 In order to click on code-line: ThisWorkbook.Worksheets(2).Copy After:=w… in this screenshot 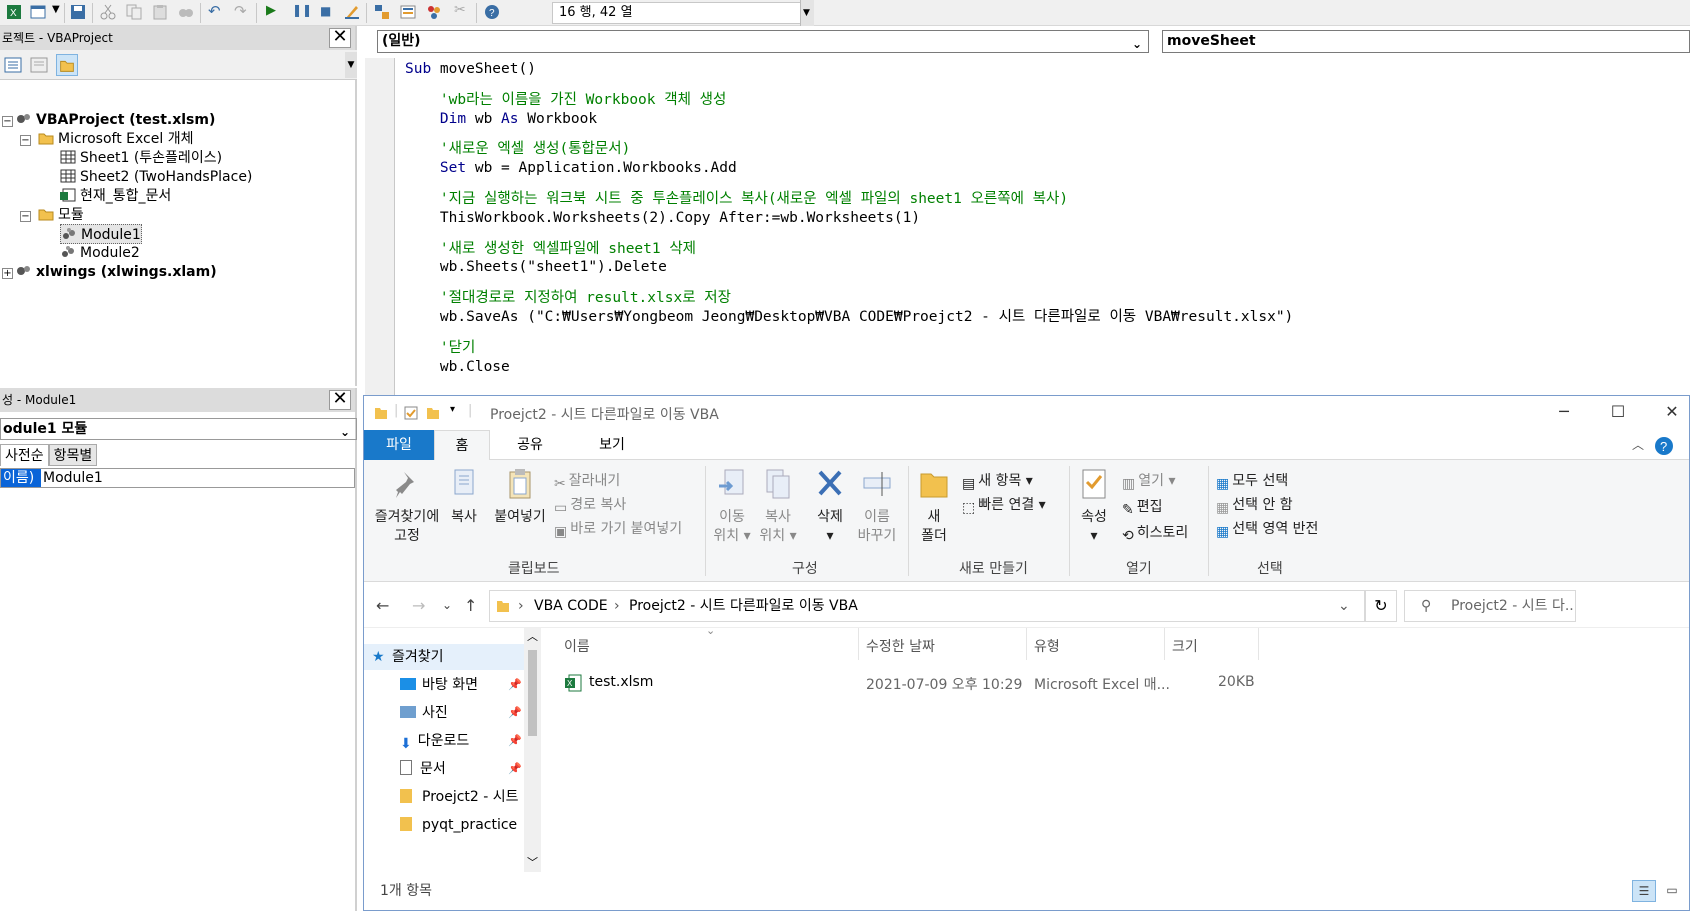, I will do `click(662, 218)`.